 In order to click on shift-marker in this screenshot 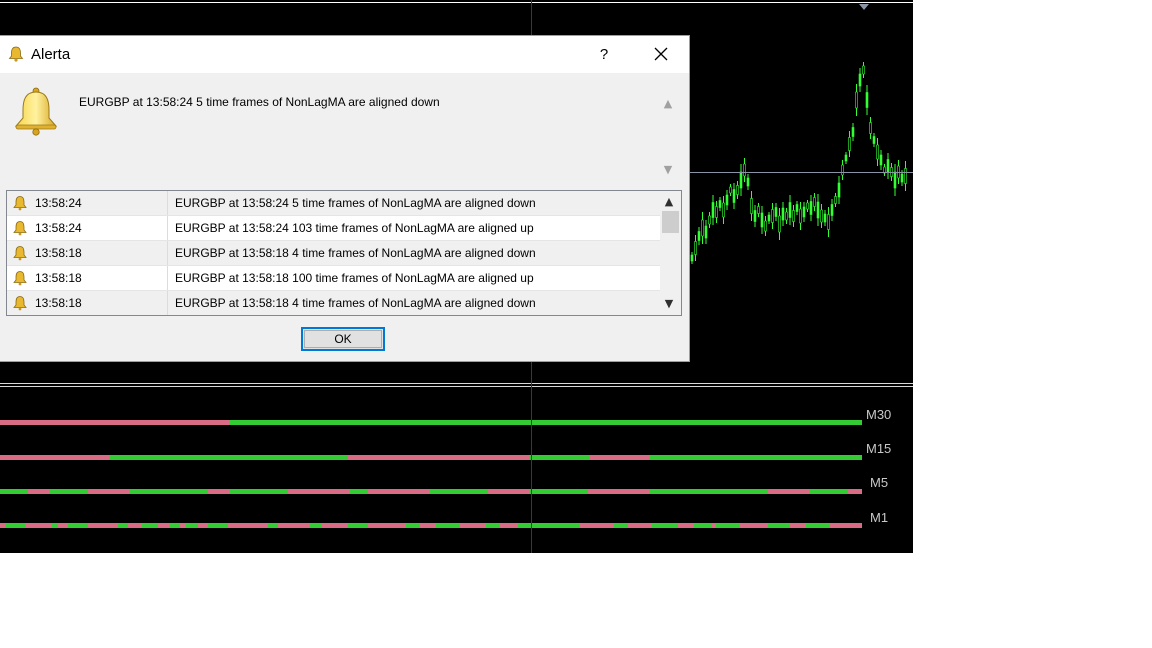, I will do `click(864, 7)`.